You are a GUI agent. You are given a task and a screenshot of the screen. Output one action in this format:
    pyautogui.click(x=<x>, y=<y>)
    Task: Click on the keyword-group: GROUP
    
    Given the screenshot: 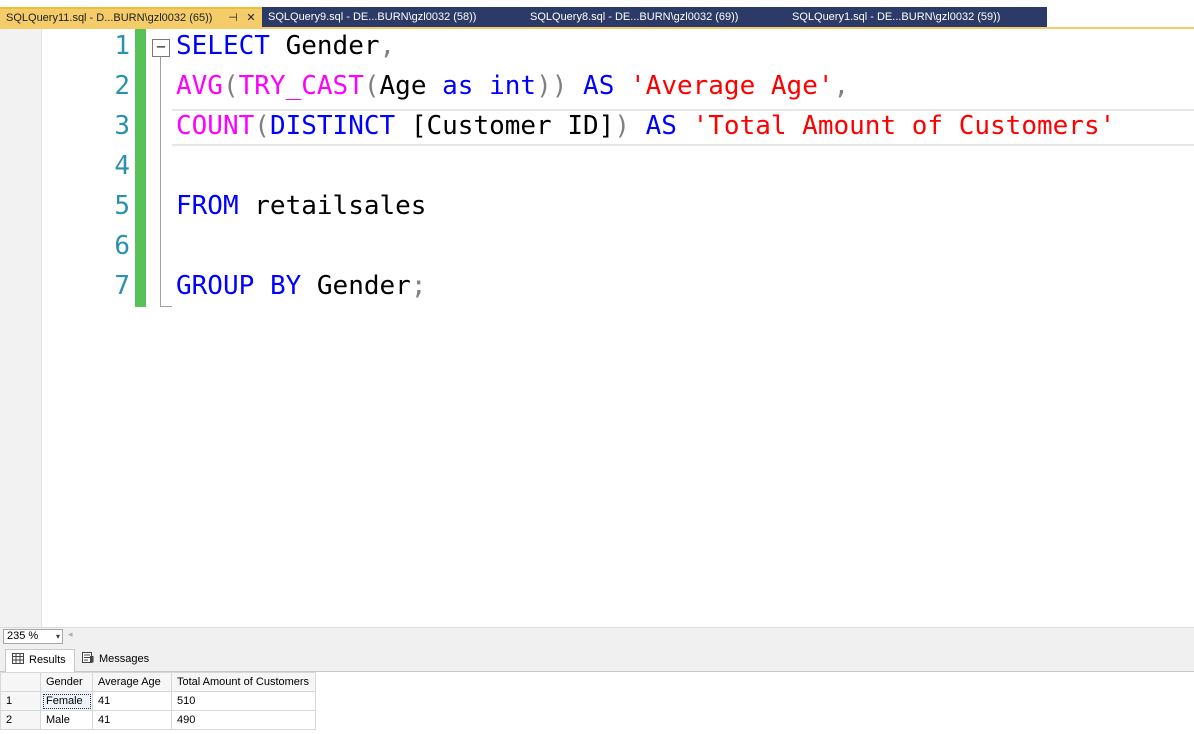 What is the action you would take?
    pyautogui.click(x=215, y=286)
    